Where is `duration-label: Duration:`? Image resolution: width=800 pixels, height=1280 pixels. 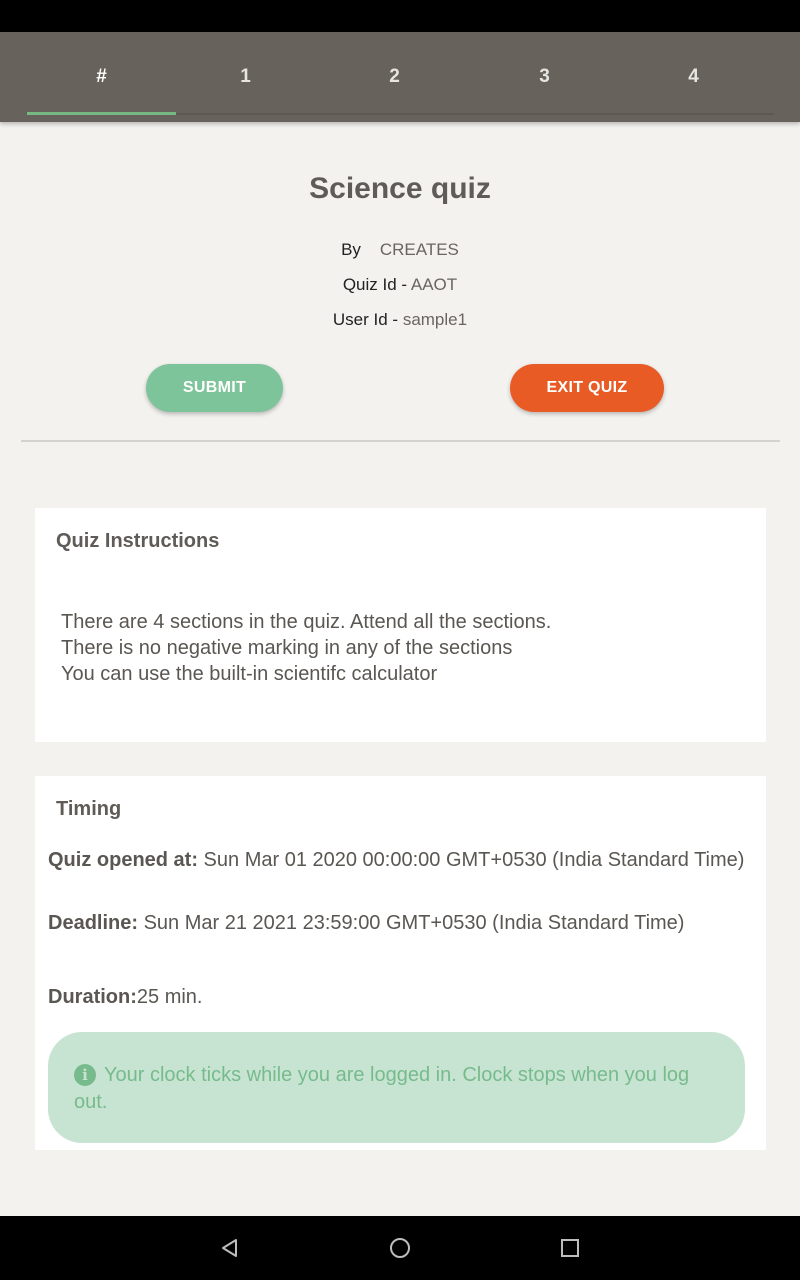 duration-label: Duration: is located at coordinates (92, 997).